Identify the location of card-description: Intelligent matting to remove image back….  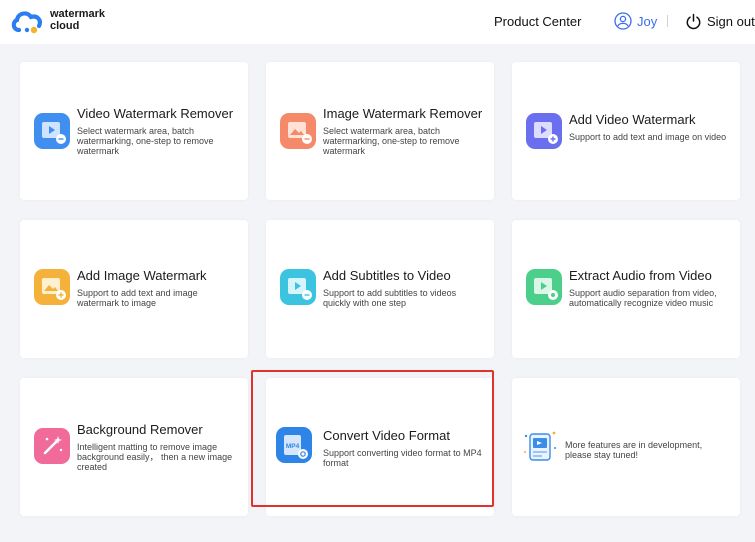
(155, 457).